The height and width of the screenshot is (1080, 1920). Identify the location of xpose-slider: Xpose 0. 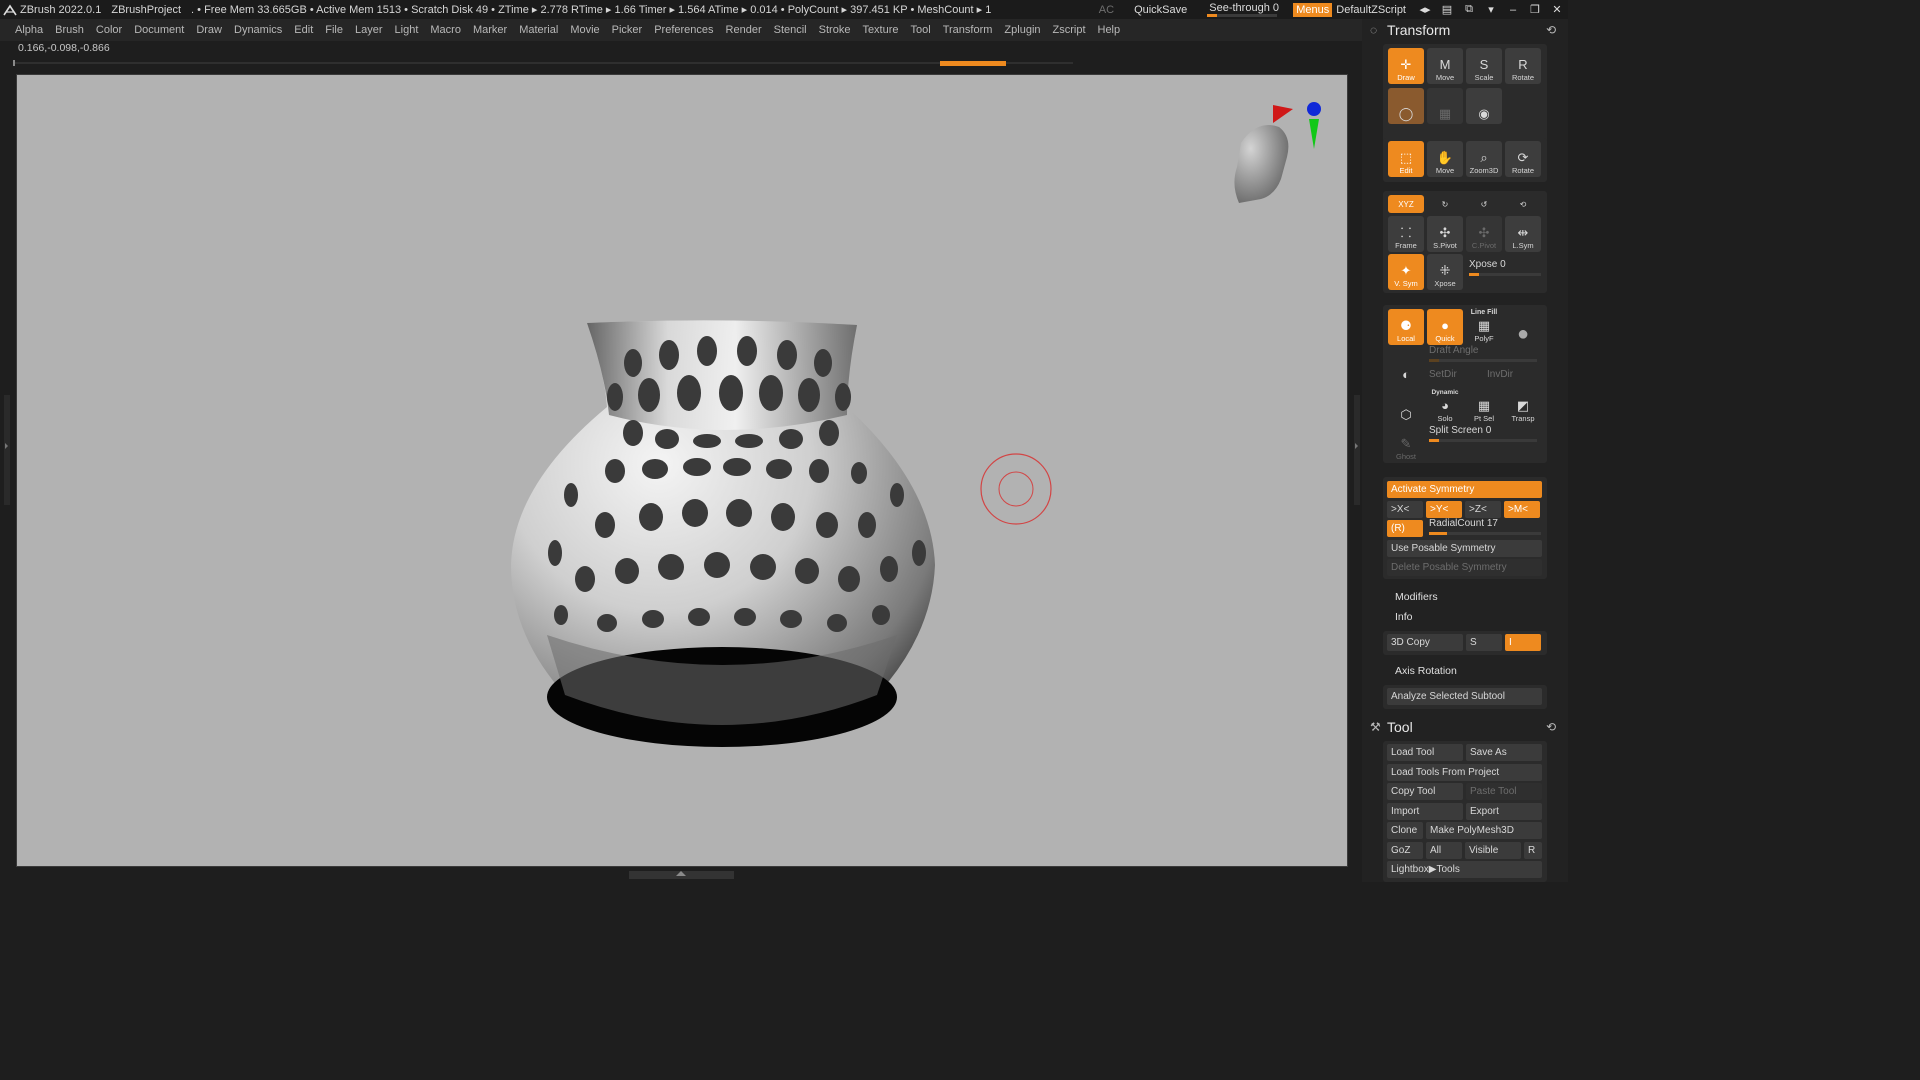
(1505, 268).